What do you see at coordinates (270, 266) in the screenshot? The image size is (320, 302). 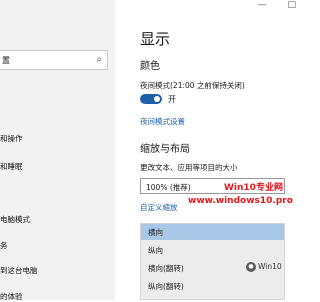 I see `wechat-watermark-text: Win10` at bounding box center [270, 266].